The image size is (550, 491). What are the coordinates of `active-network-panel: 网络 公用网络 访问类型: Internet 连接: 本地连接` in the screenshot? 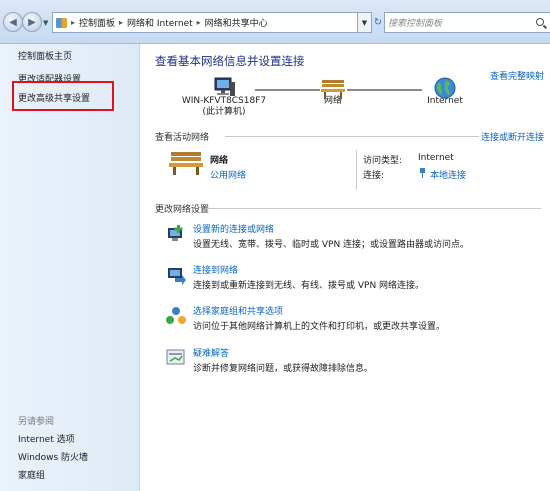 It's located at (359, 175).